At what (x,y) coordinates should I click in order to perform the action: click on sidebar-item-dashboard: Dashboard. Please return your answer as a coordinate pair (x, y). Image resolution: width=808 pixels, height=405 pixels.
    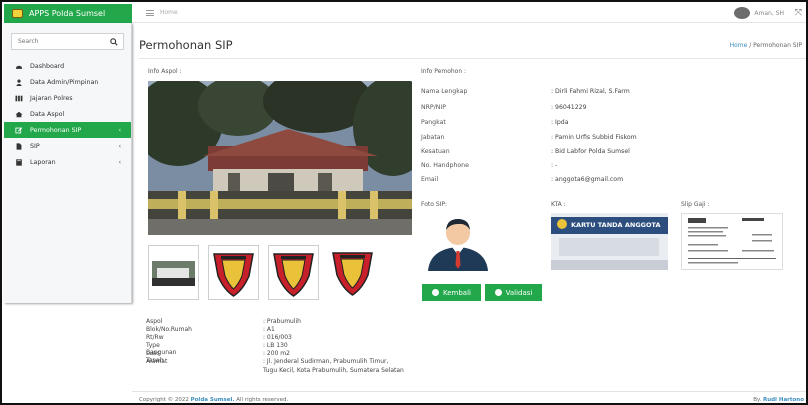
    Looking at the image, I should click on (67, 66).